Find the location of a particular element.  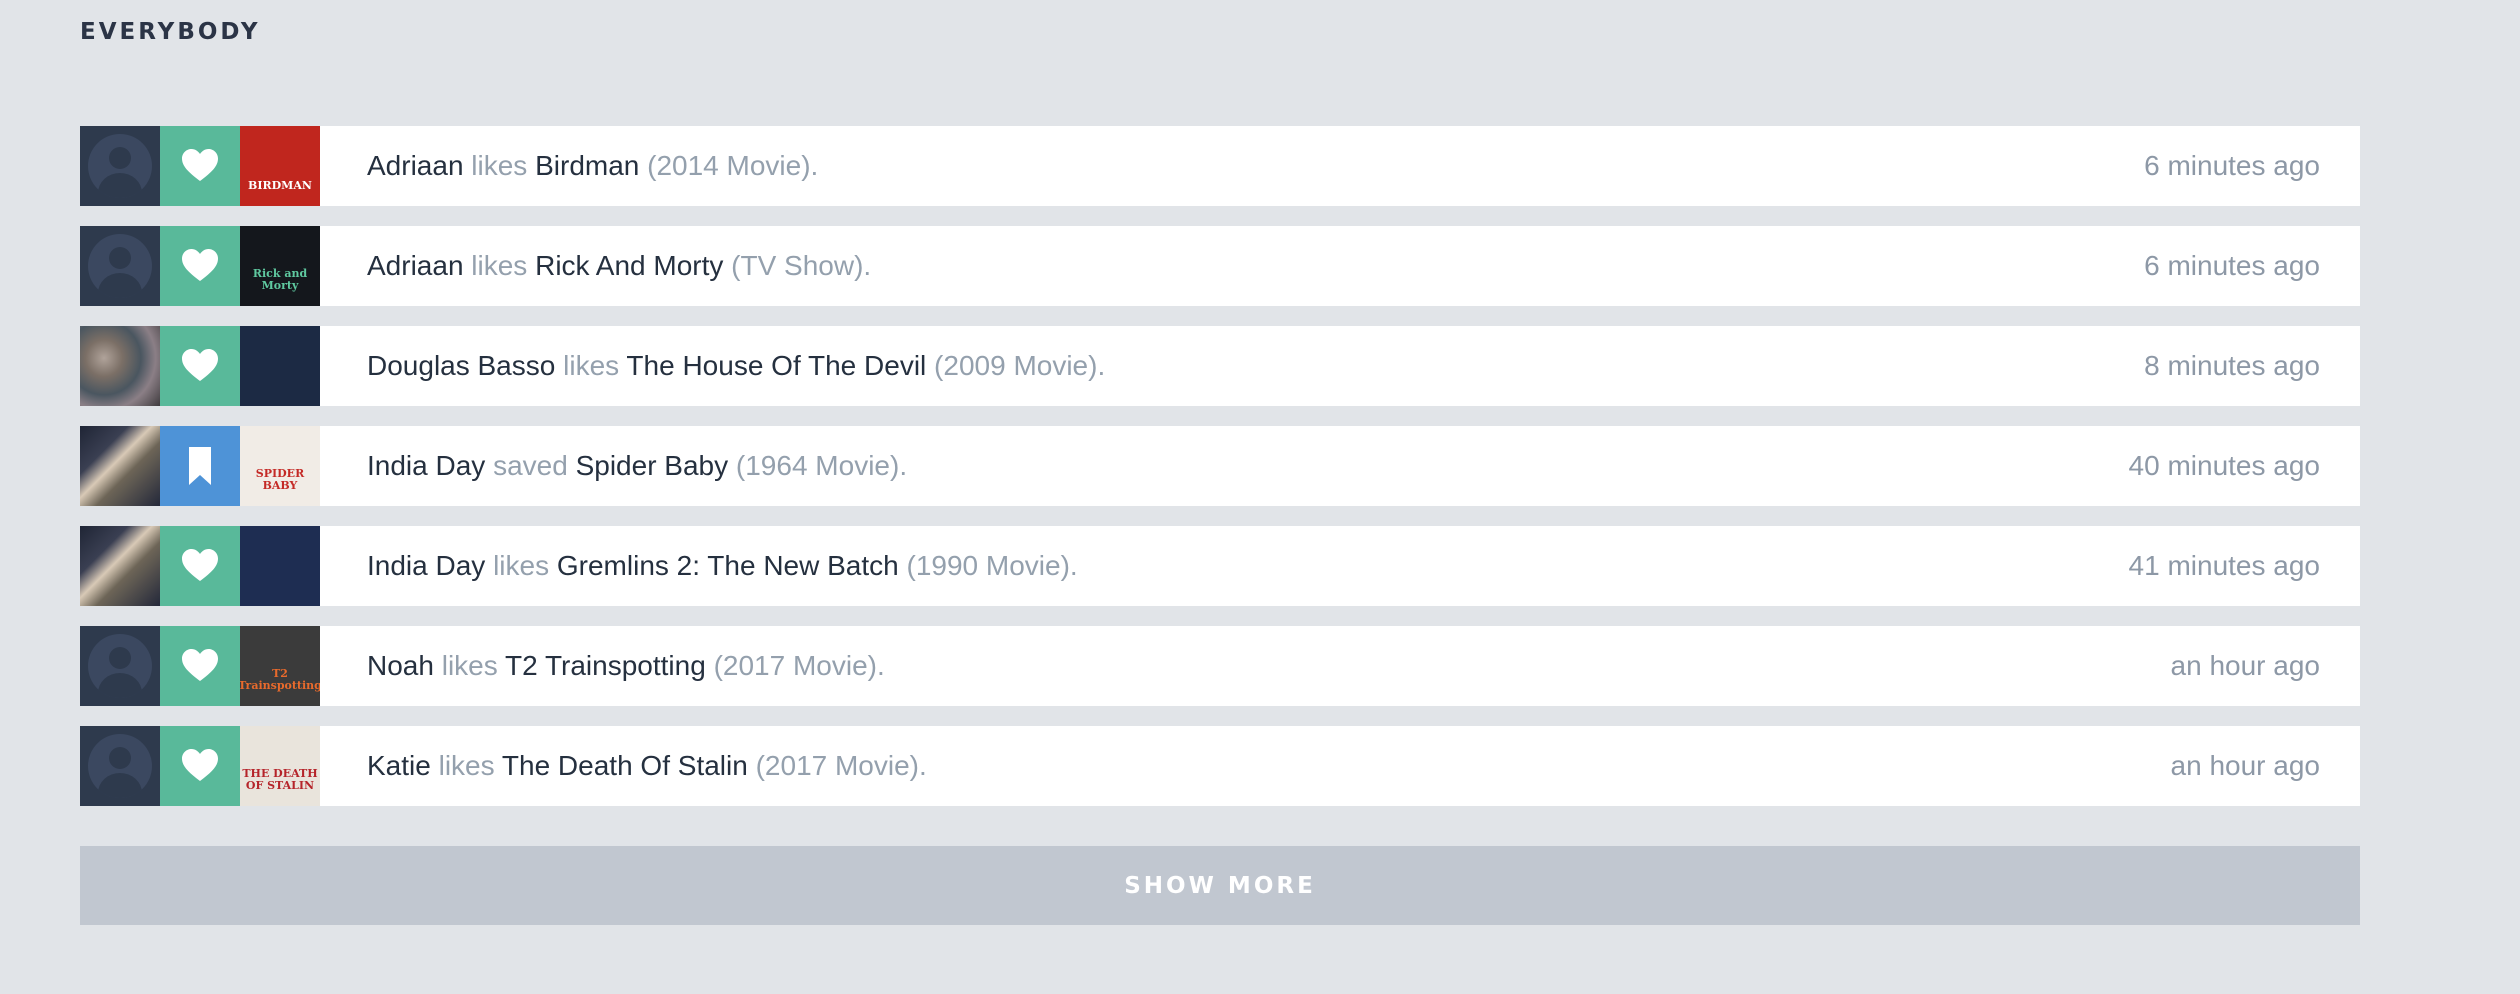

timestamp: 40 minutes ago is located at coordinates (2224, 465).